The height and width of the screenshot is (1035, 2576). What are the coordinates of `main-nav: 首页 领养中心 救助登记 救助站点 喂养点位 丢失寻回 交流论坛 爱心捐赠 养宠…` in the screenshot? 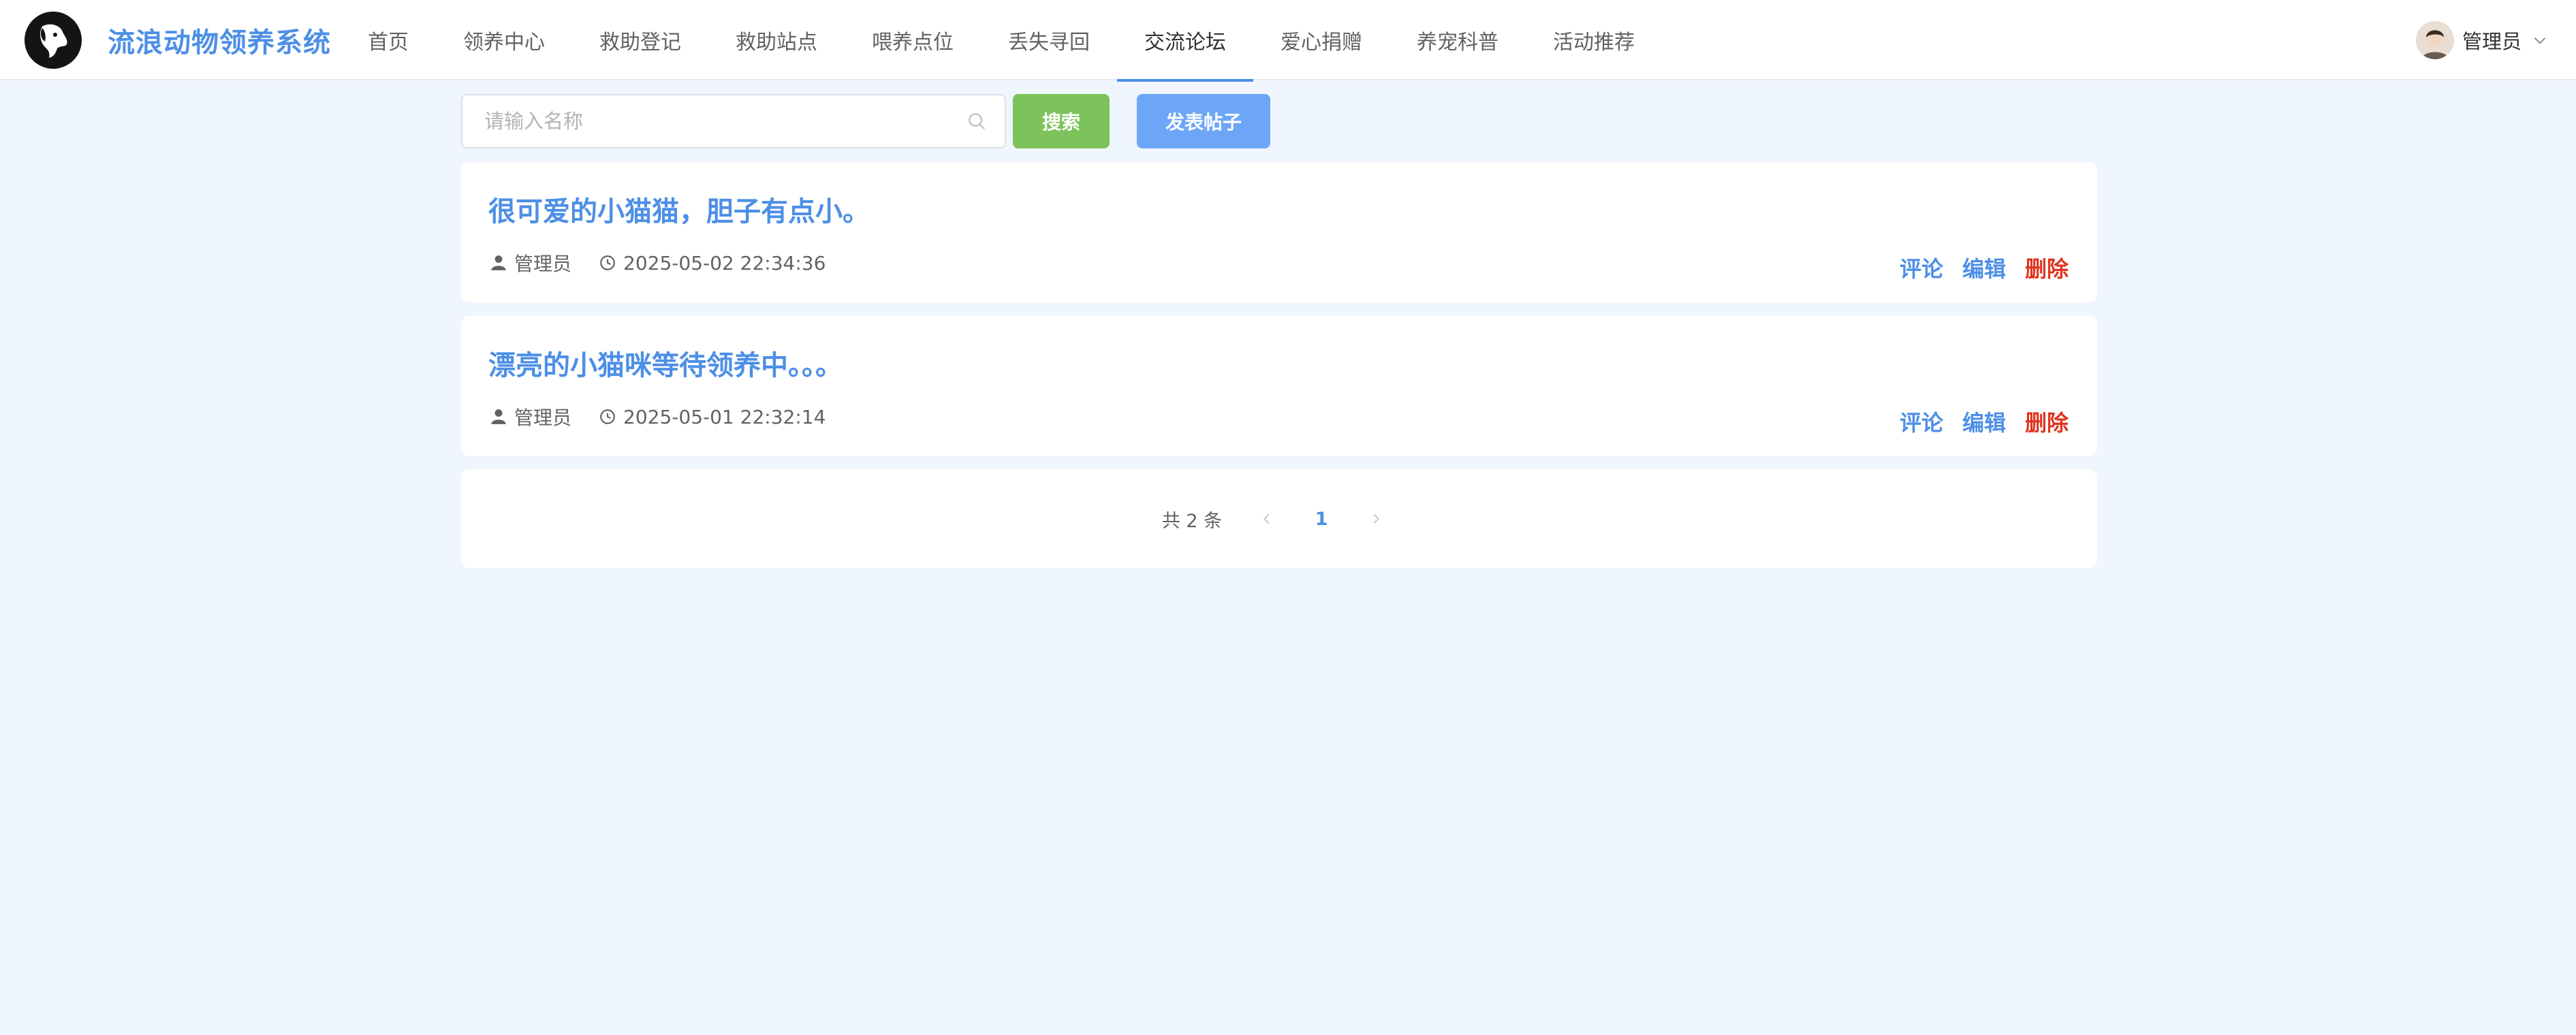 It's located at (1001, 41).